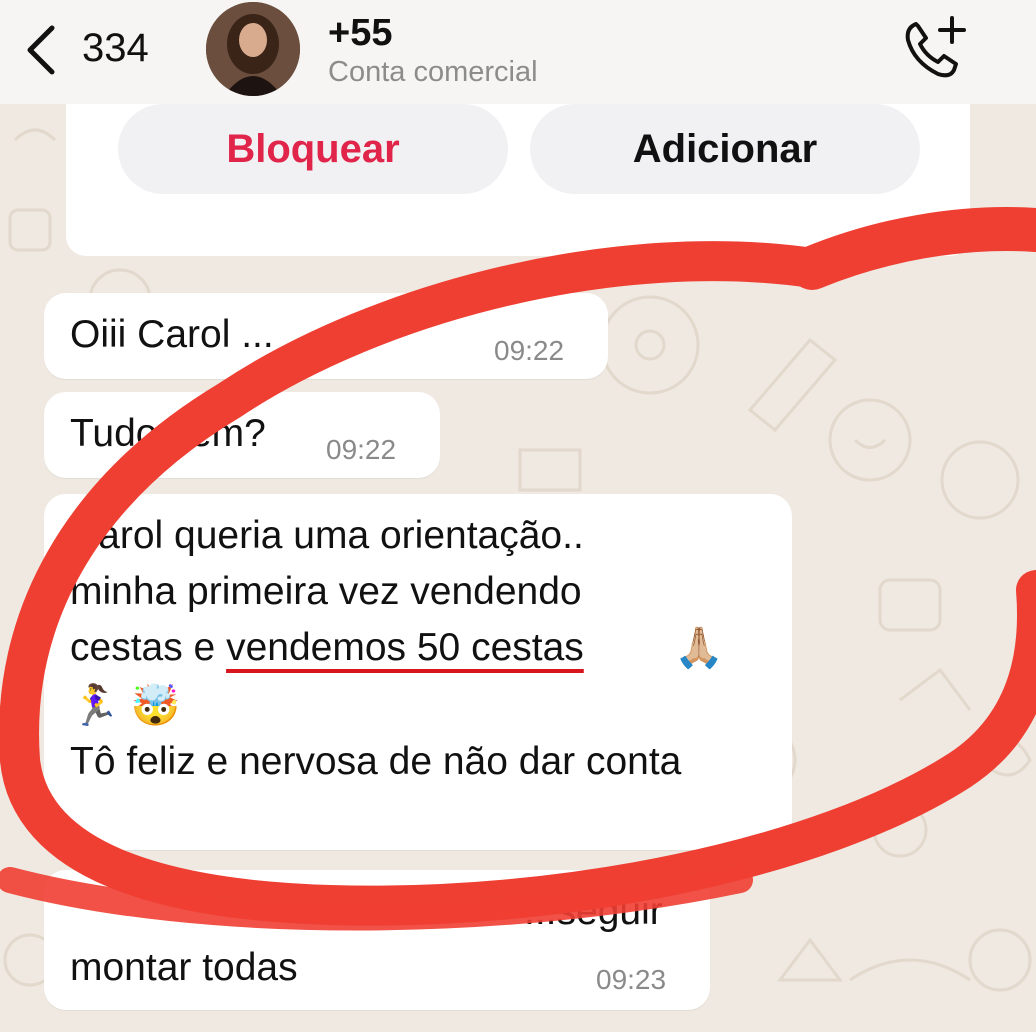 This screenshot has height=1032, width=1036. I want to click on message-line: cestas e vendemos 50 cestas, so click(327, 648).